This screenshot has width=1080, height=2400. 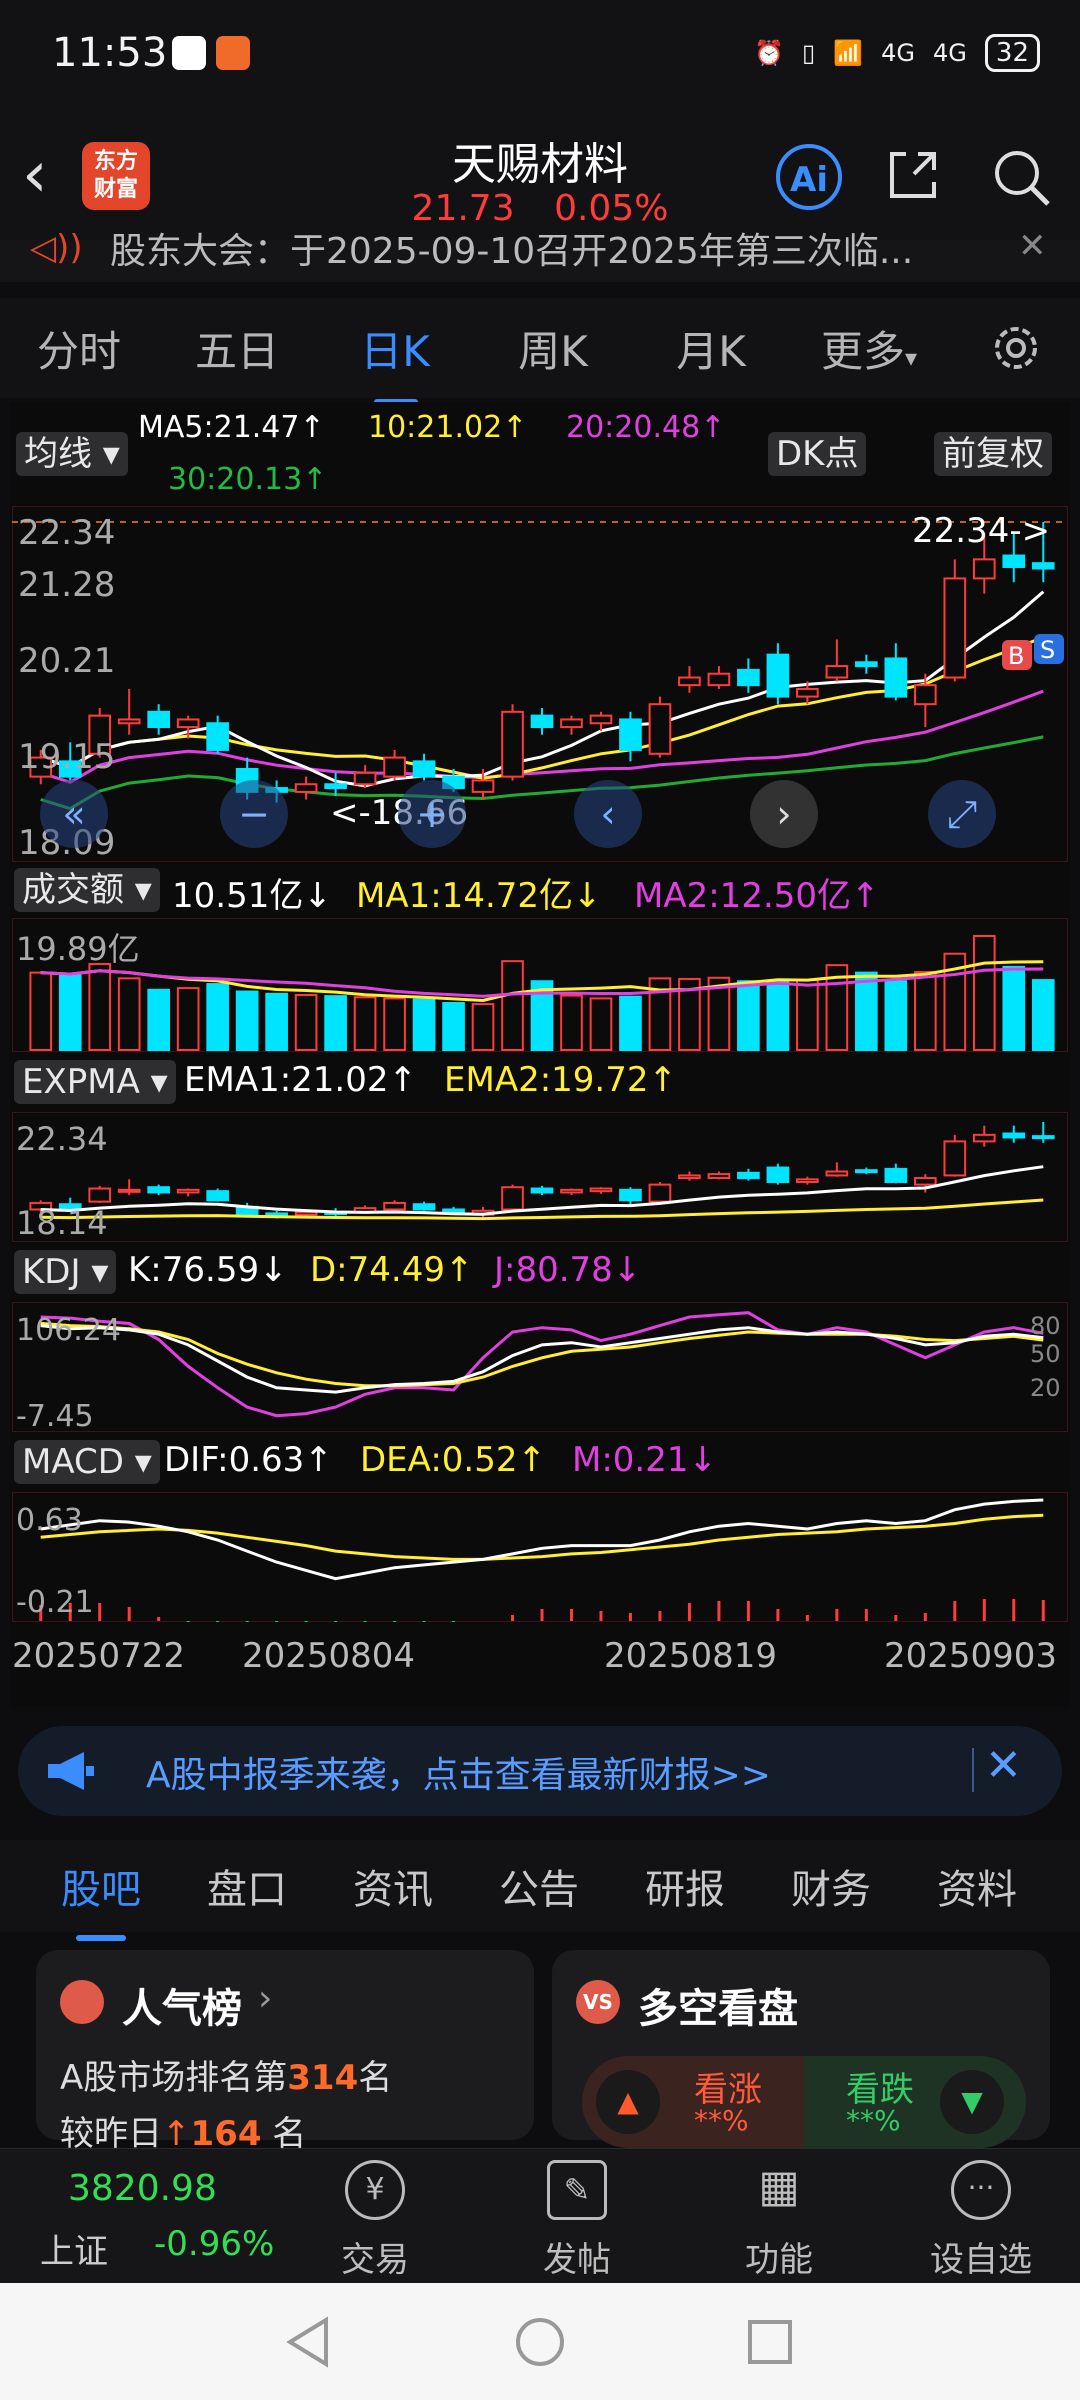 I want to click on banner-close-icon: ✕, so click(x=1003, y=1765).